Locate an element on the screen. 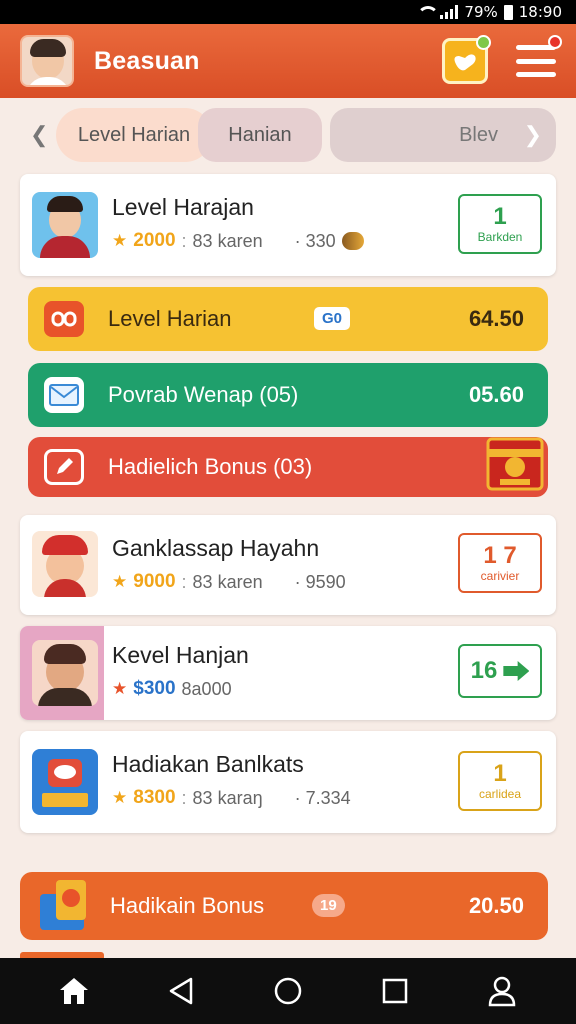  tab-level-harian: Level Harian is located at coordinates (134, 135).